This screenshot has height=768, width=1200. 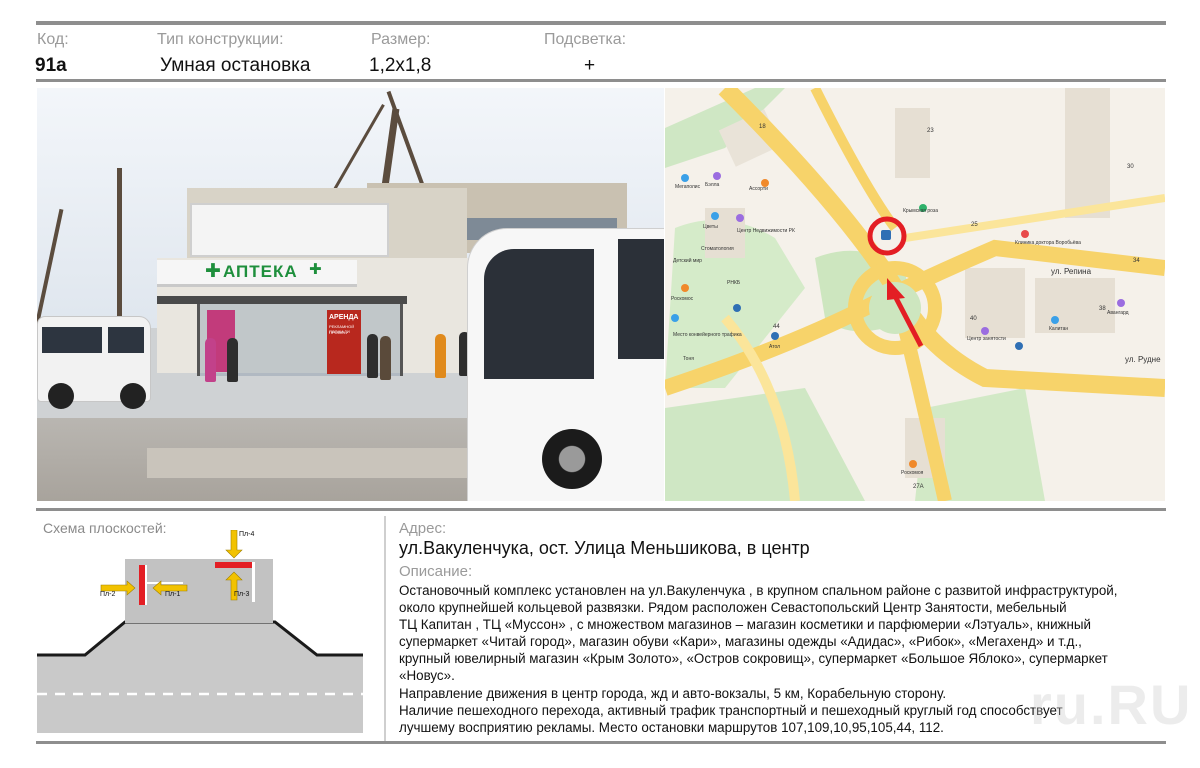 I want to click on map-poi-label: Клиника доктора Воробьёва, so click(x=1048, y=243).